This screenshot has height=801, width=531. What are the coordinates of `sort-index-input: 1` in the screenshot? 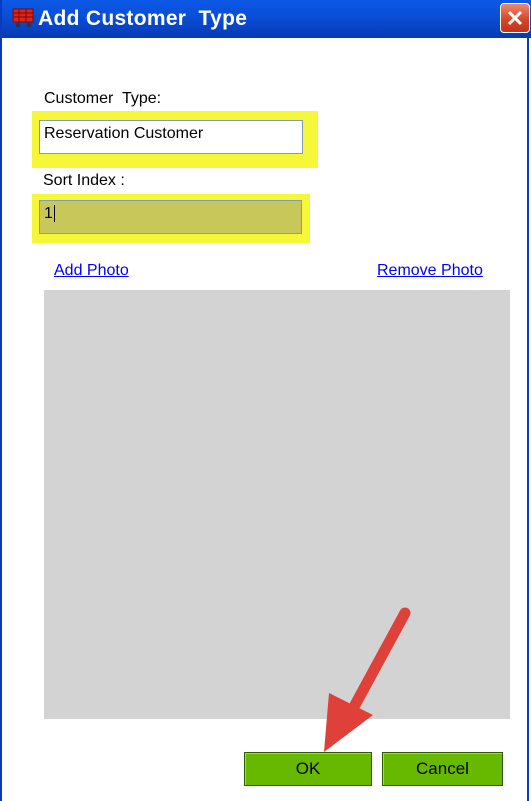 It's located at (170, 217).